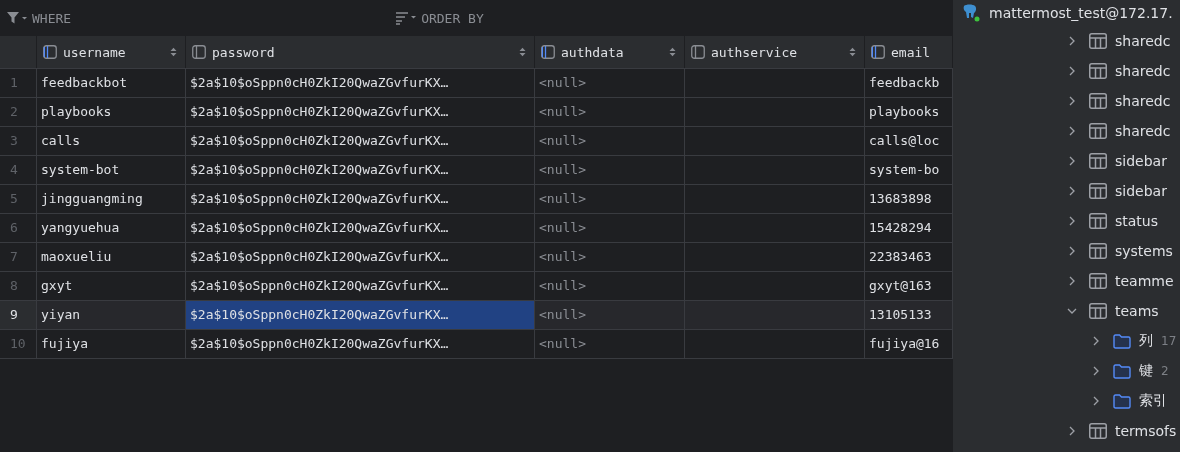 The image size is (1180, 452). I want to click on tree-item: teams, so click(1137, 311).